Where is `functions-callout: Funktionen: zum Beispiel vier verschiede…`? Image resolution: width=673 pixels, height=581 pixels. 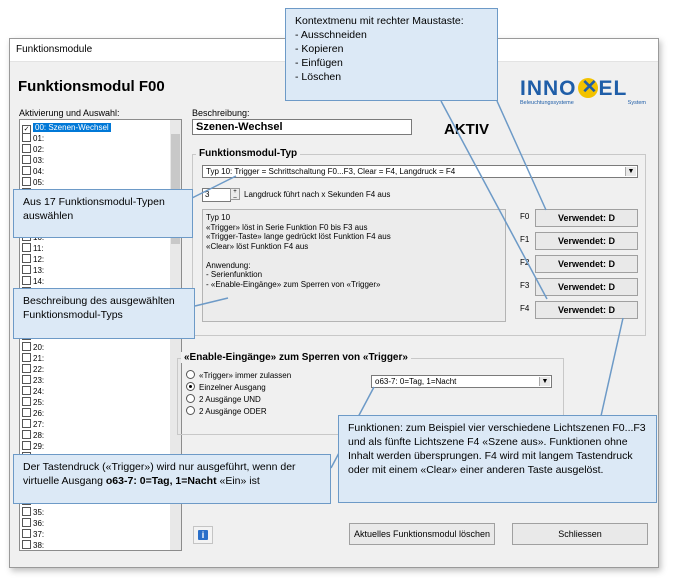
functions-callout: Funktionen: zum Beispiel vier verschiede… is located at coordinates (497, 459).